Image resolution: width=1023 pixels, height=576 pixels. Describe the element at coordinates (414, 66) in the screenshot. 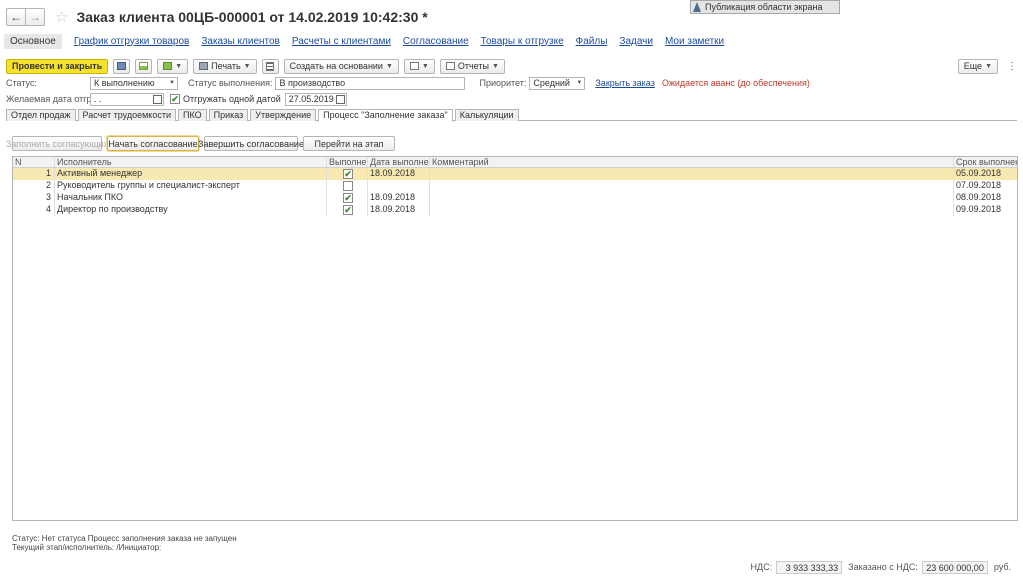

I see `attachment-icon` at that location.